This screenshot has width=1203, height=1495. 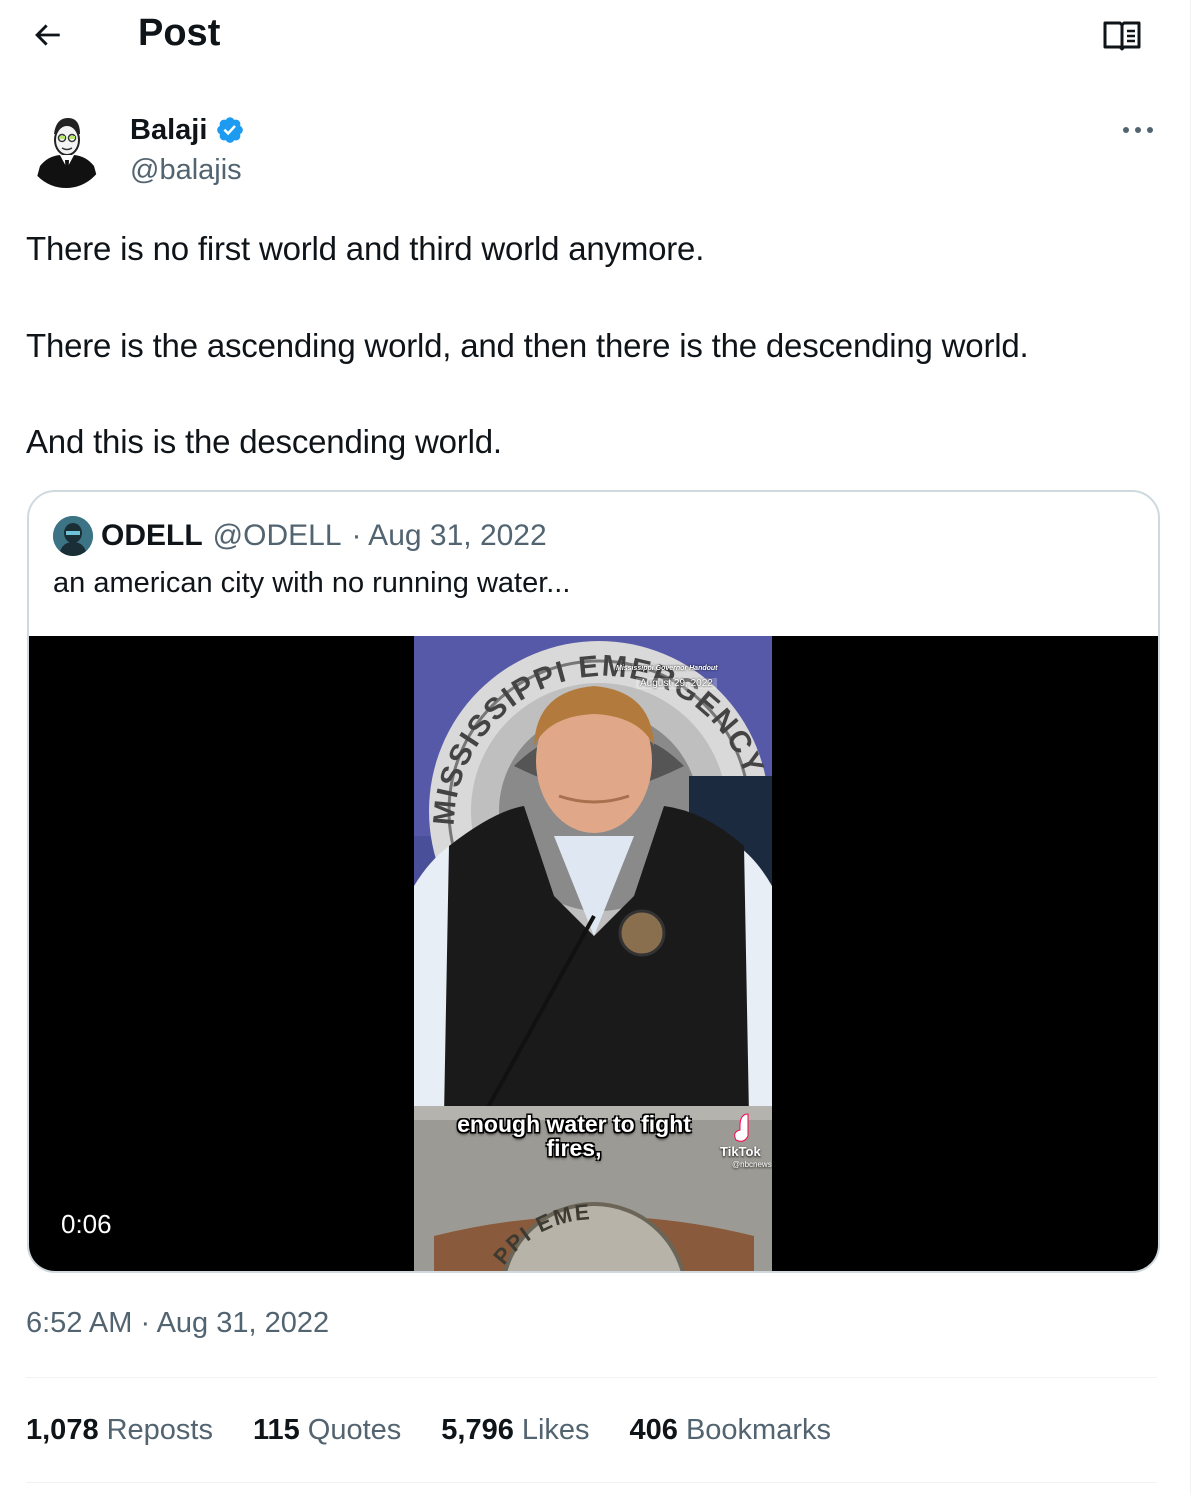 What do you see at coordinates (230, 130) in the screenshot?
I see `verified-badge-icon` at bounding box center [230, 130].